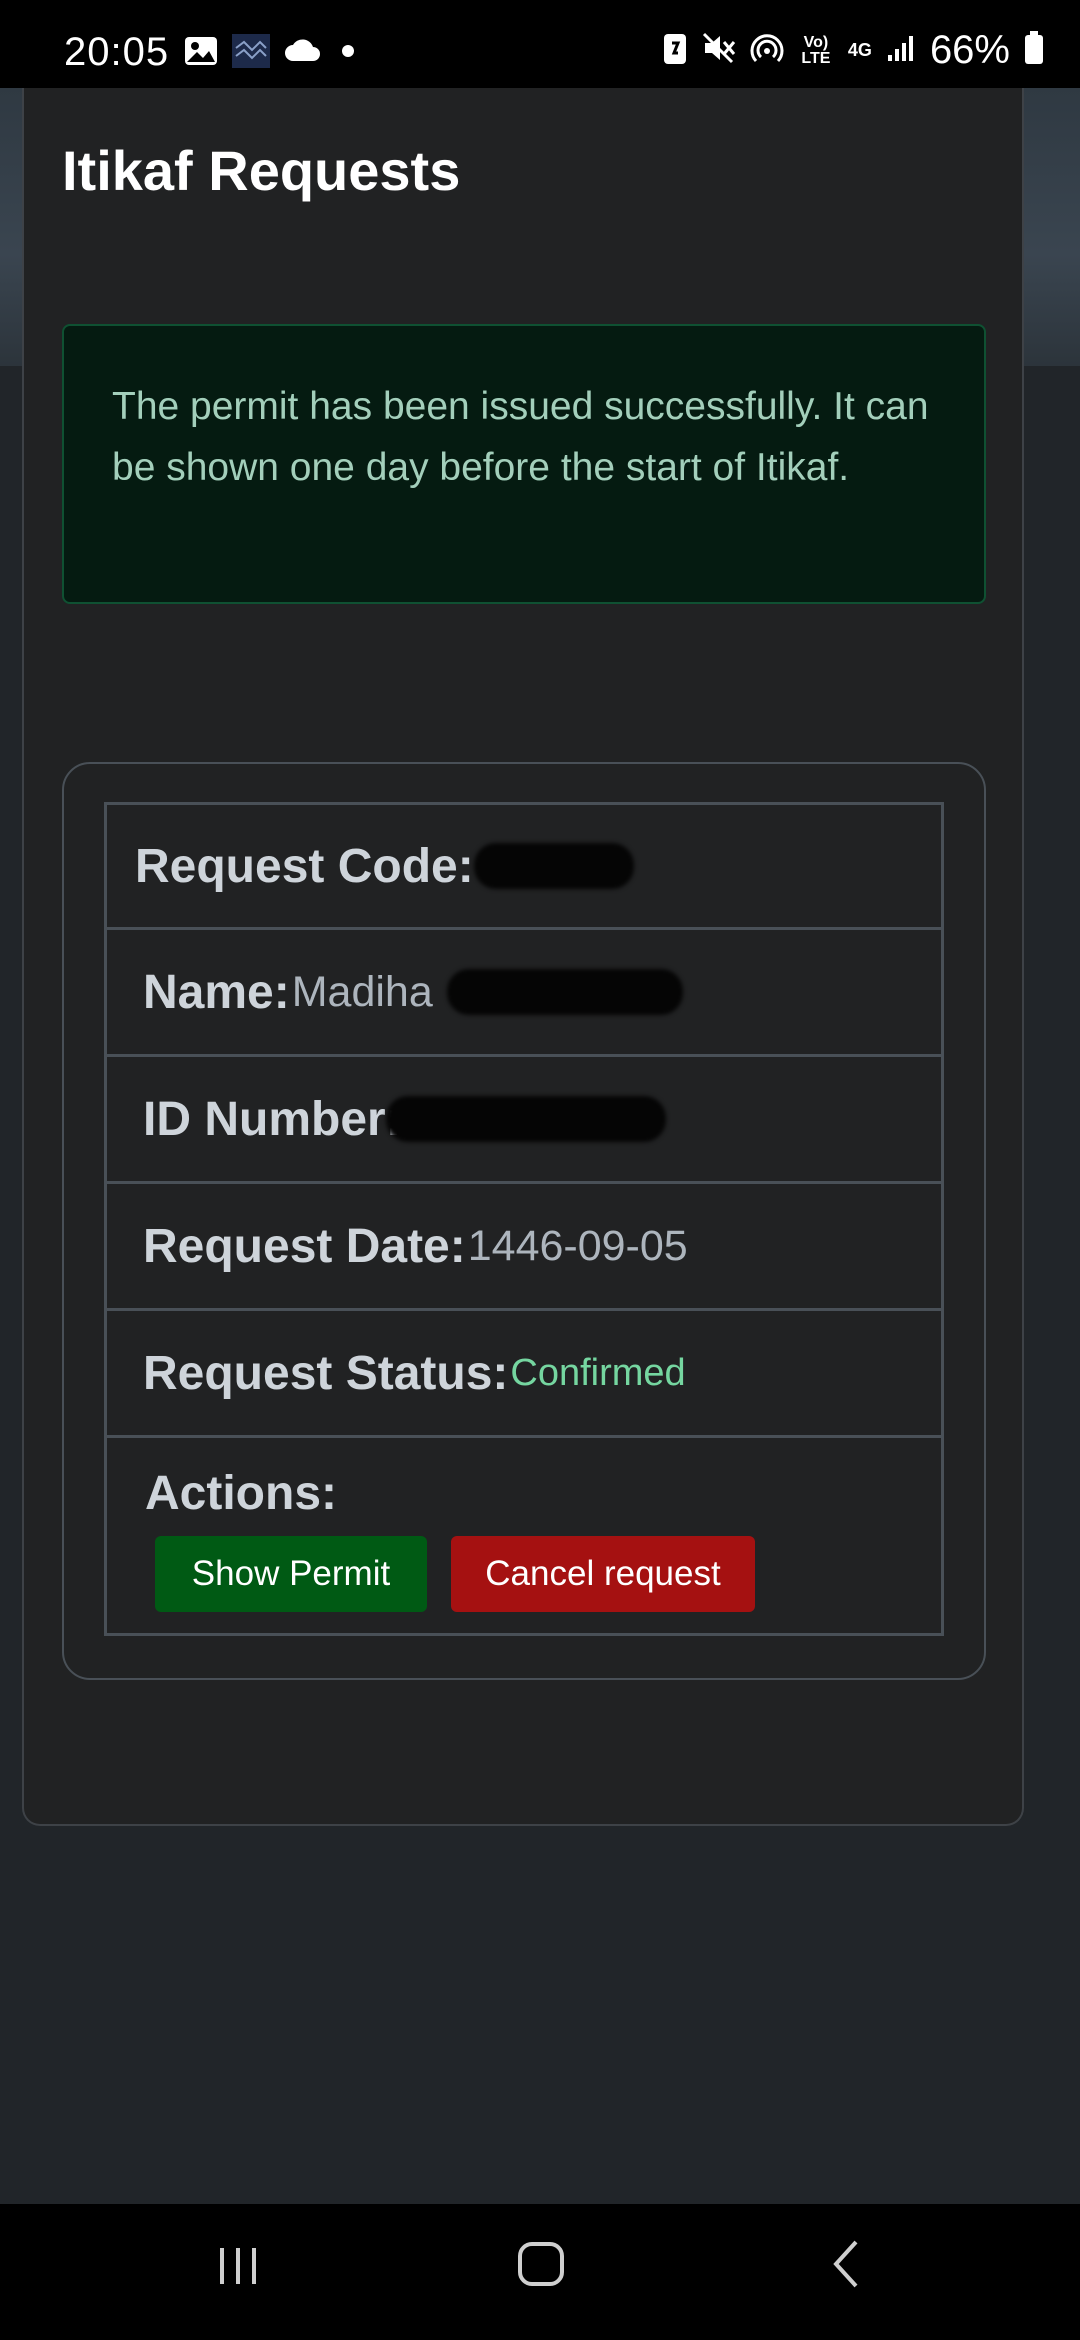  Describe the element at coordinates (261, 170) in the screenshot. I see `page-title: Itikaf Requests` at that location.